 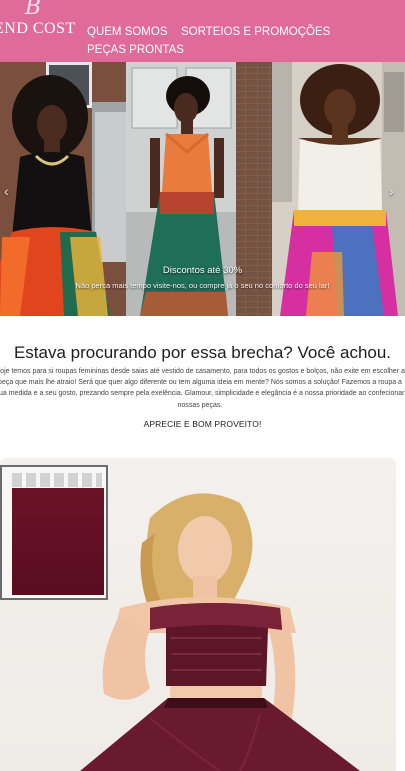 I want to click on logo-text: END COST, so click(x=38, y=28).